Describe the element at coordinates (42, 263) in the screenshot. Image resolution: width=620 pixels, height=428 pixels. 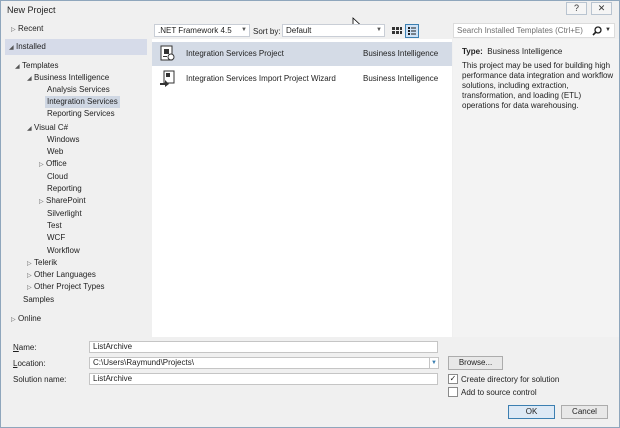
I see `tree-item-telerik: ▷ Telerik` at that location.